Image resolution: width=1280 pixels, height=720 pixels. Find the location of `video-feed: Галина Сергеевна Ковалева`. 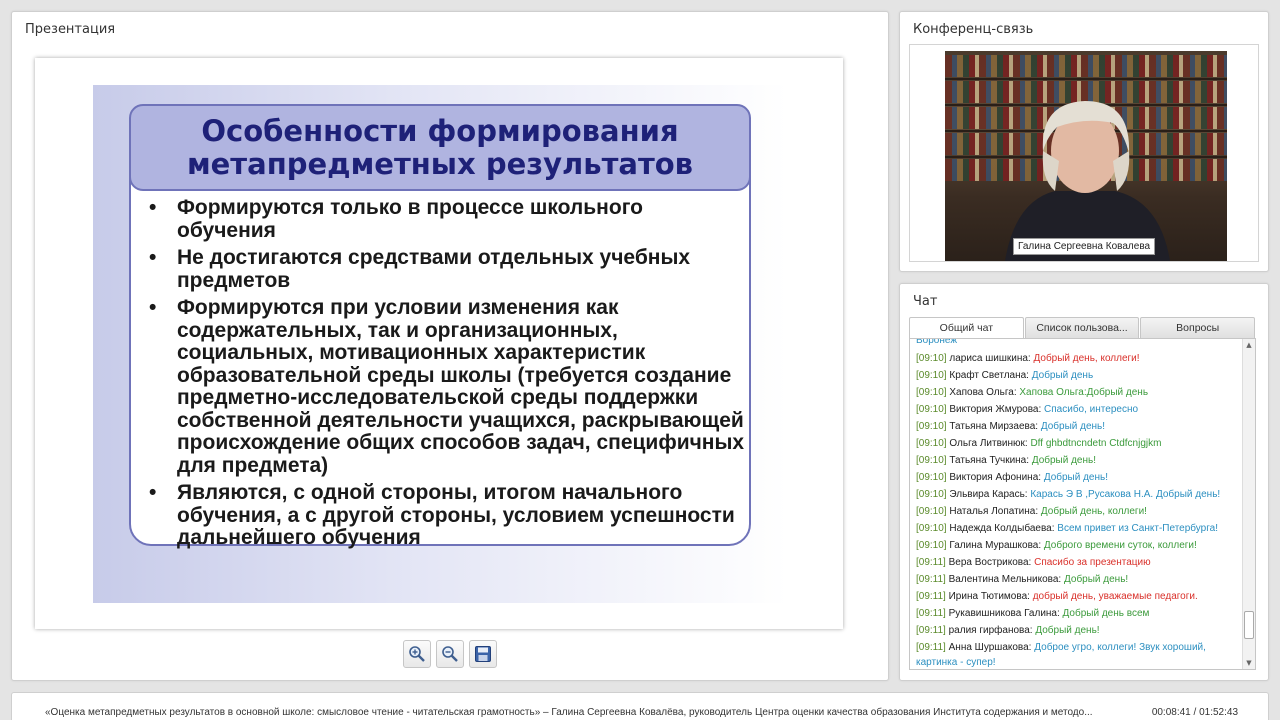

video-feed: Галина Сергеевна Ковалева is located at coordinates (1086, 156).